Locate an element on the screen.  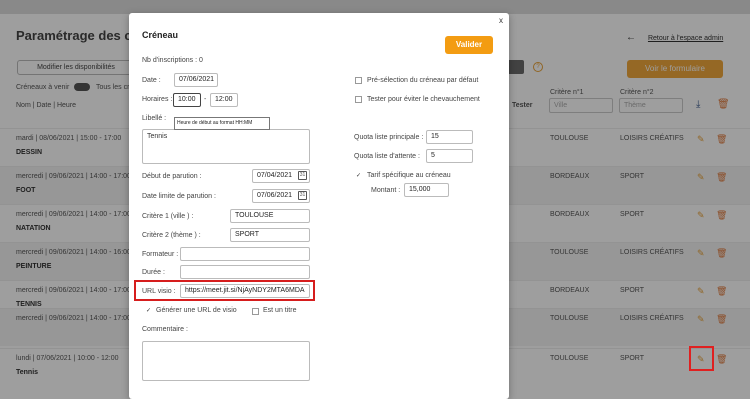
start-time-input: 10:00 is located at coordinates (187, 100).